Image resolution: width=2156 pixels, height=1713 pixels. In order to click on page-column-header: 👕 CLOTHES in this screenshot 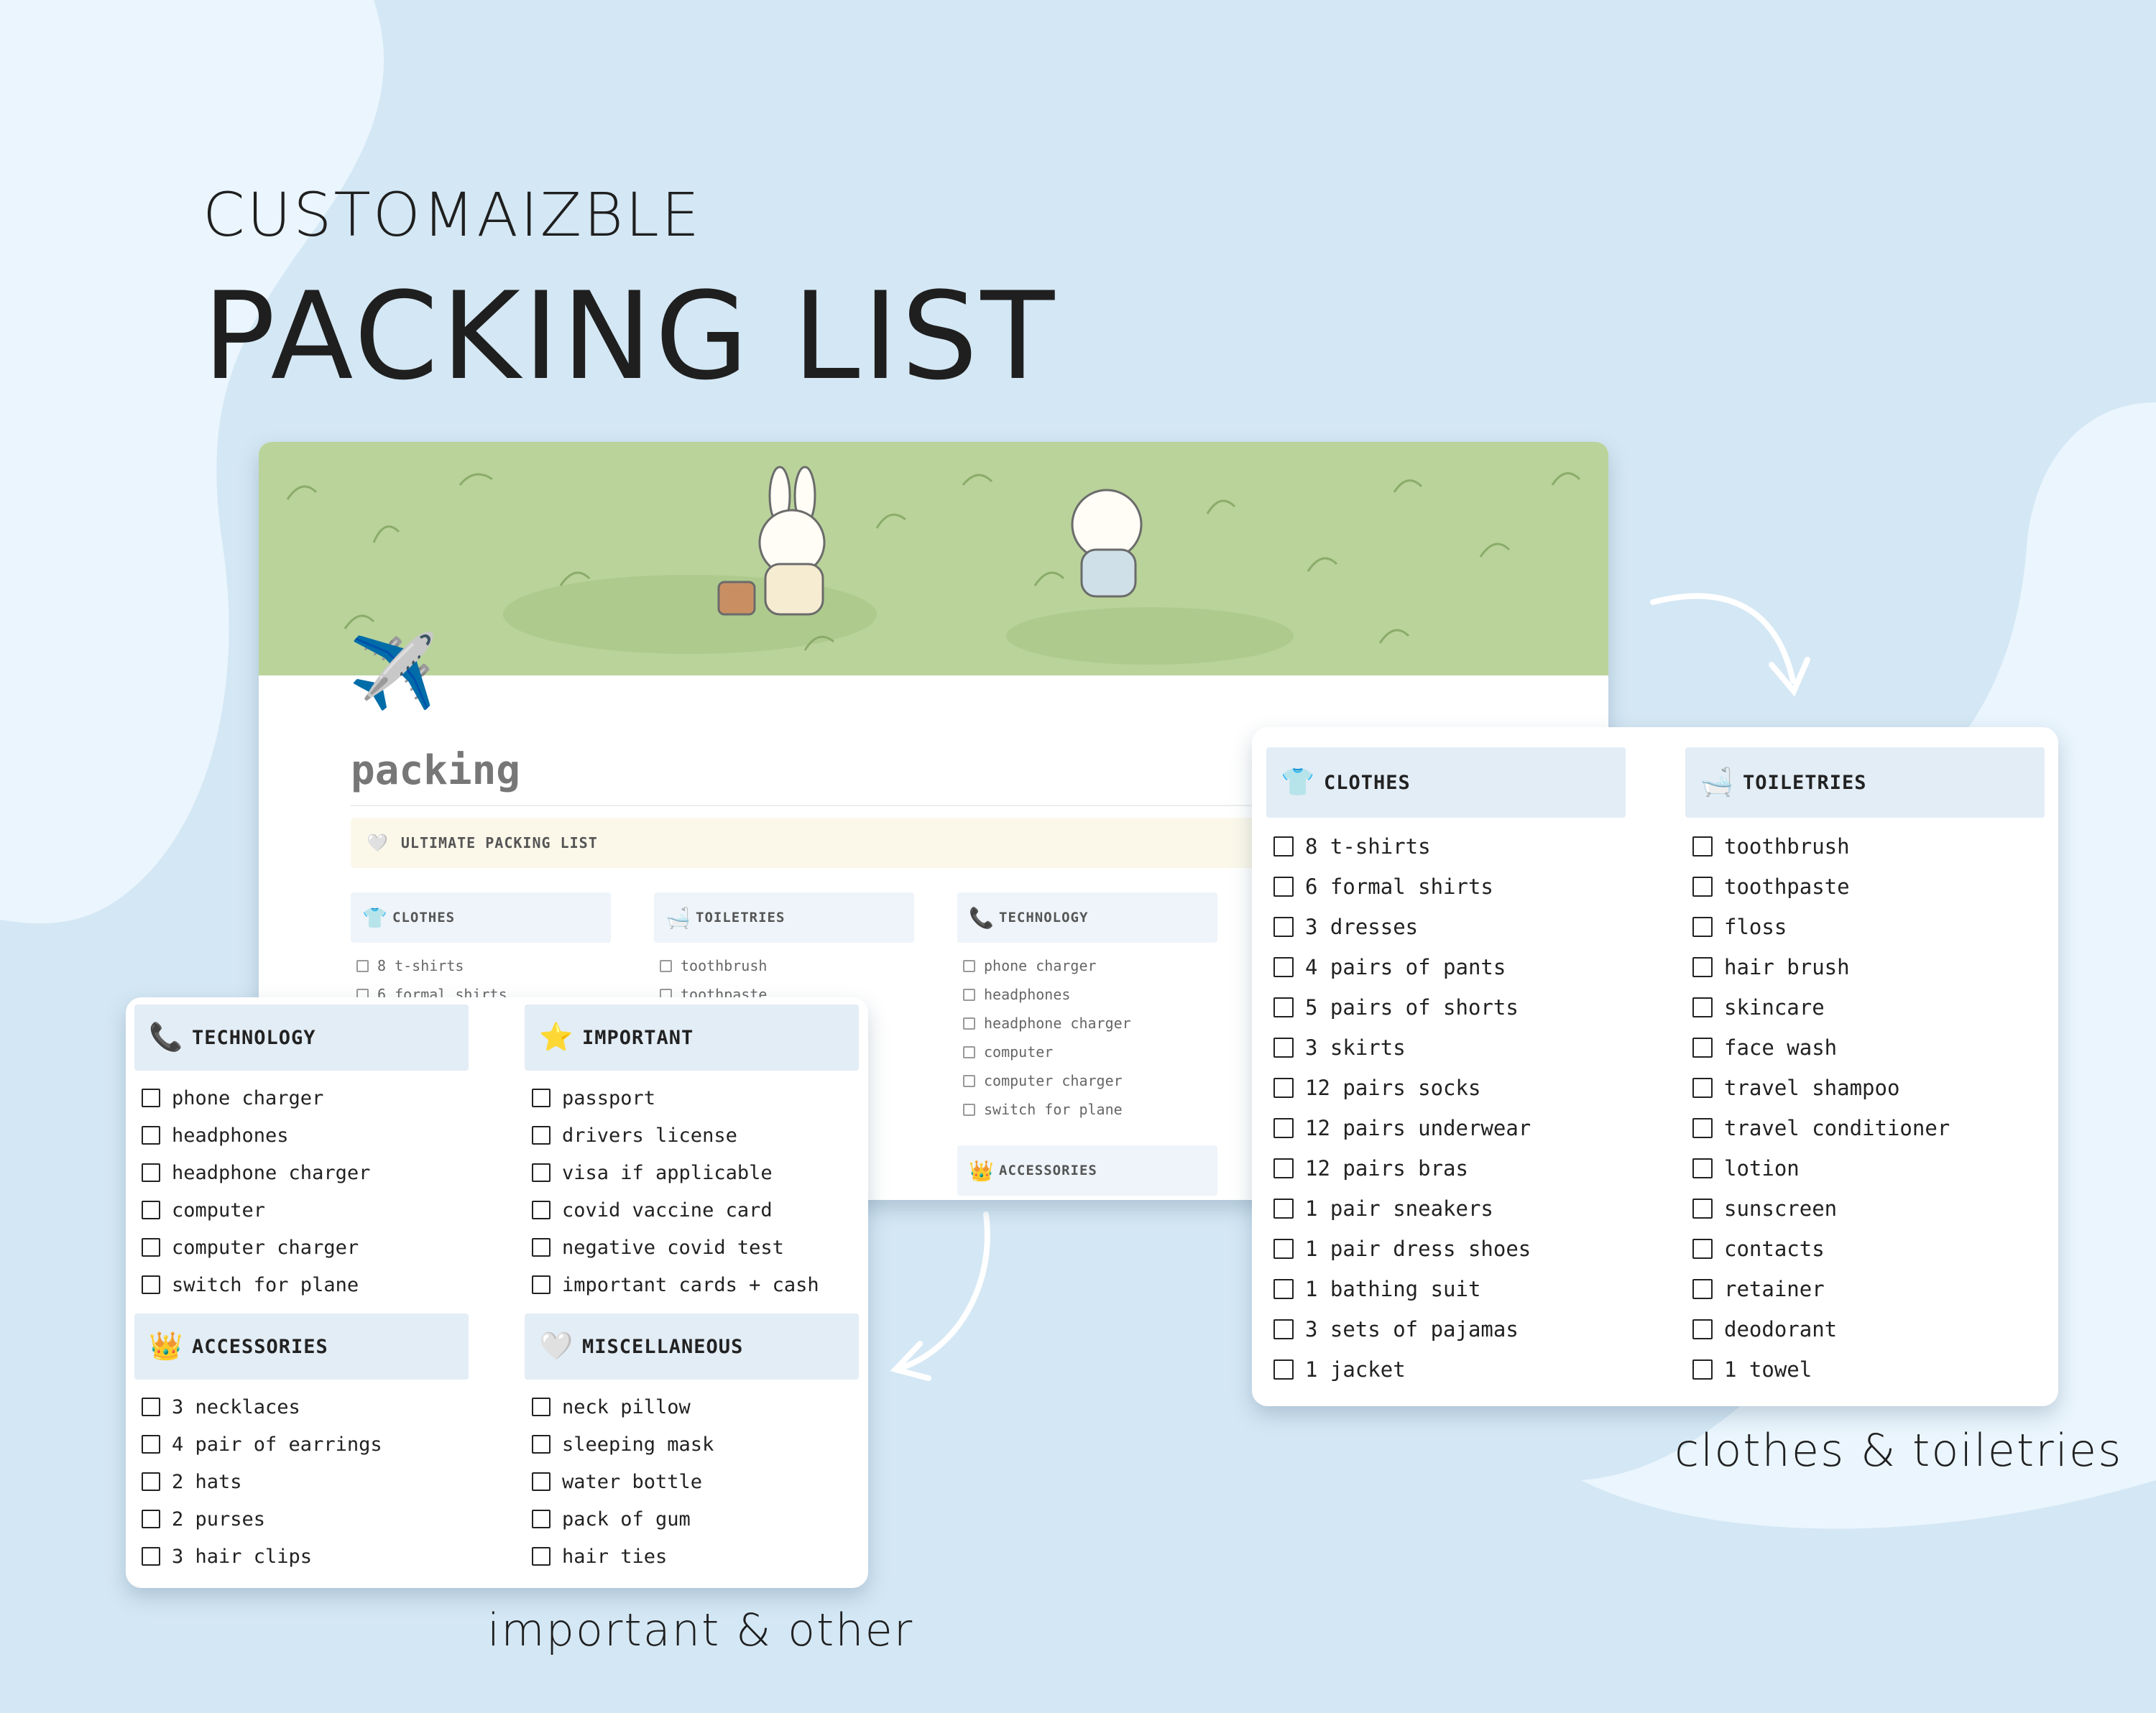, I will do `click(481, 917)`.